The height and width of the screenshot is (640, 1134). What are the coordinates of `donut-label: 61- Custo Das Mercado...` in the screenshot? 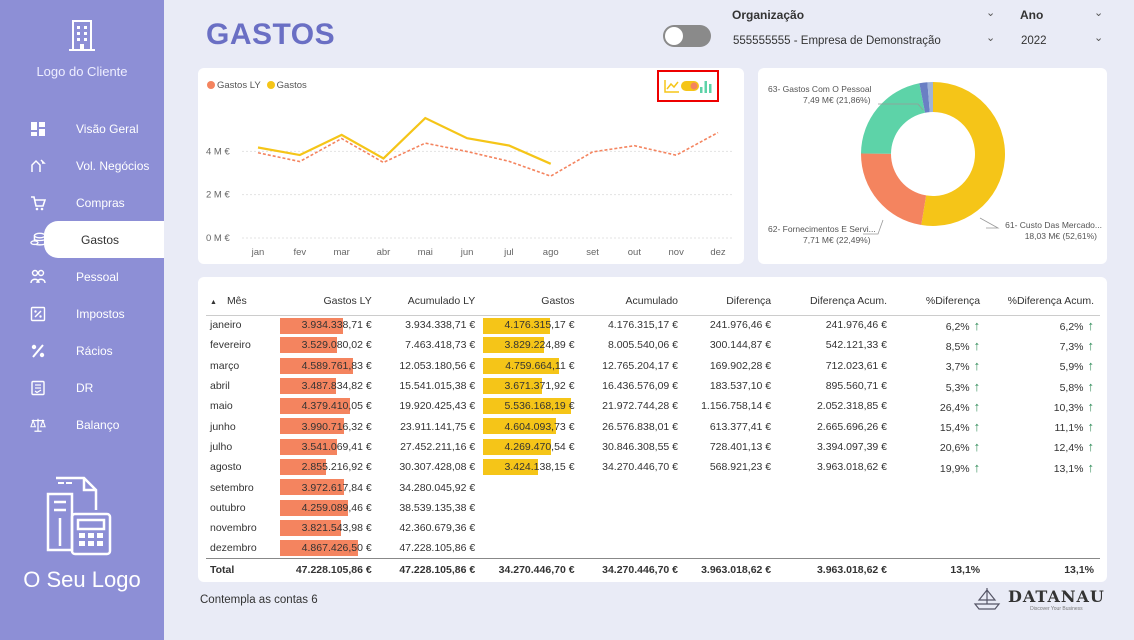 It's located at (1053, 225).